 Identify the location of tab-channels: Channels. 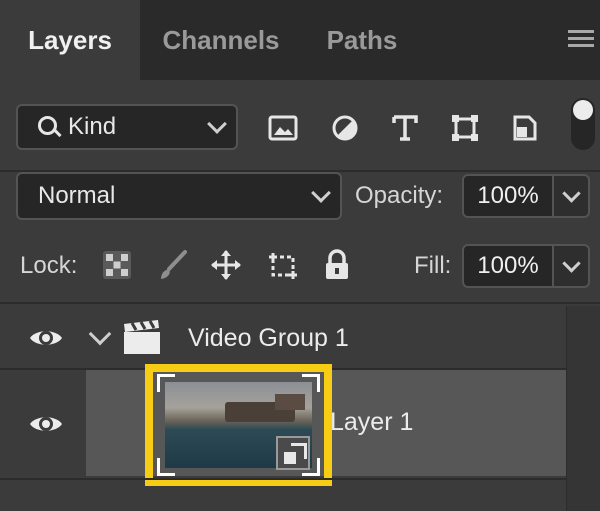
(221, 40).